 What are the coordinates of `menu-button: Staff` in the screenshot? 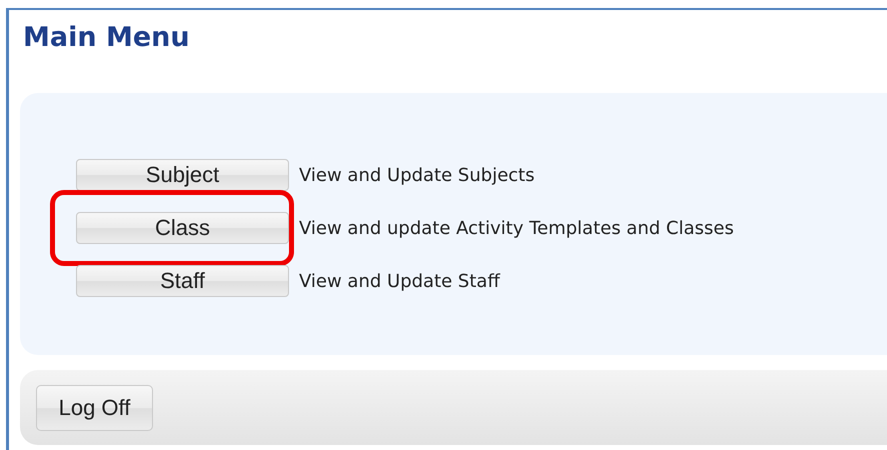 It's located at (182, 281).